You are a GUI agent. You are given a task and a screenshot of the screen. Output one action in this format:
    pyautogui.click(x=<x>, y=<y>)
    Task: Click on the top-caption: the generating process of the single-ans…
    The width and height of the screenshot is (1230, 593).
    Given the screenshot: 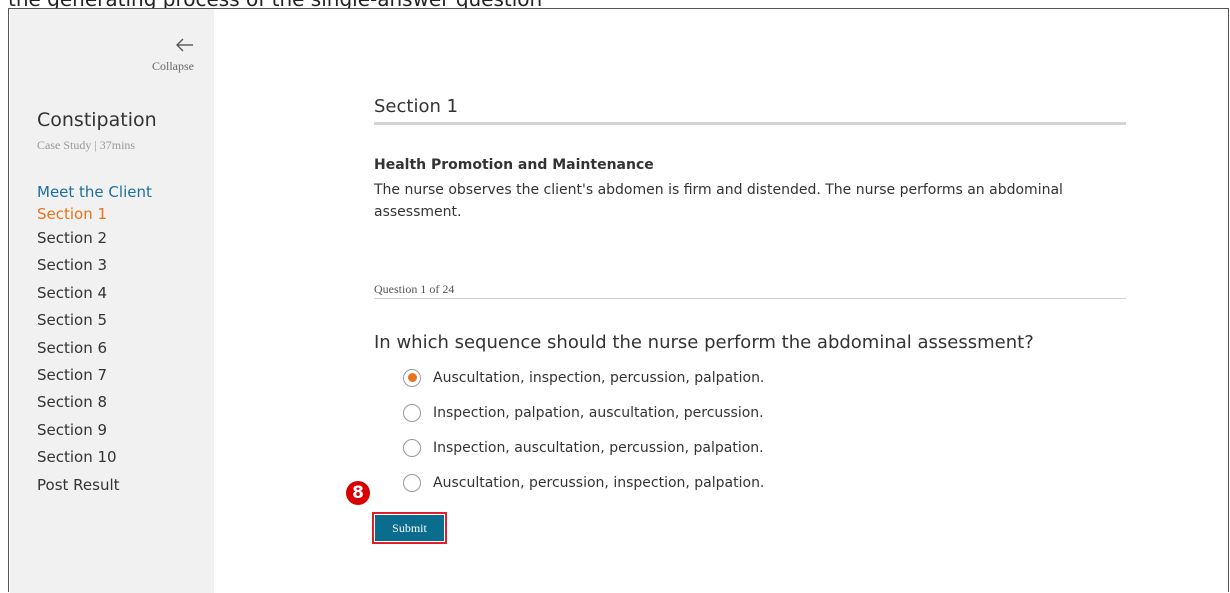 What is the action you would take?
    pyautogui.click(x=615, y=4)
    